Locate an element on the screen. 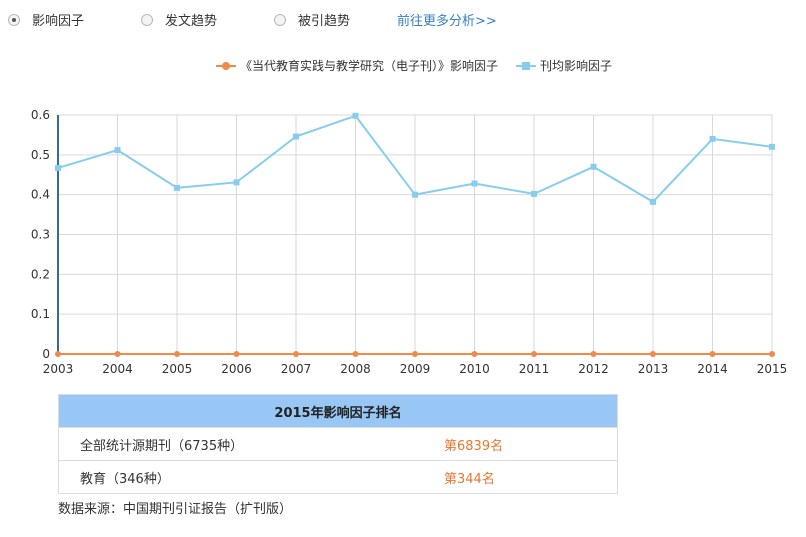 This screenshot has height=537, width=806. x-tick-label: 2003 is located at coordinates (58, 369).